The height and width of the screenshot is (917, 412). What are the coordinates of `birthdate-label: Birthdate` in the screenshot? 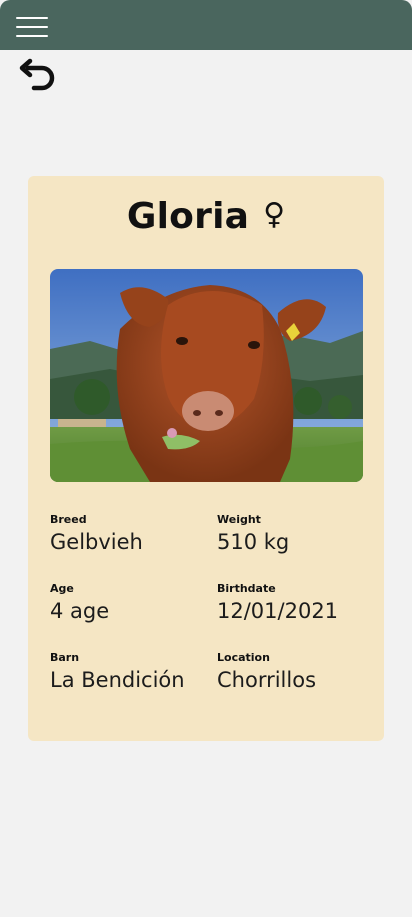 It's located at (246, 588).